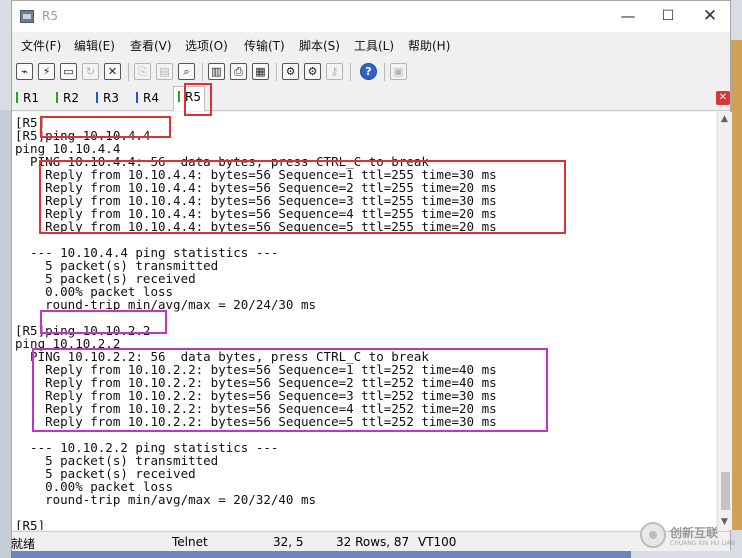 The image size is (742, 558). Describe the element at coordinates (41, 45) in the screenshot. I see `menu-file: 文件(F)` at that location.